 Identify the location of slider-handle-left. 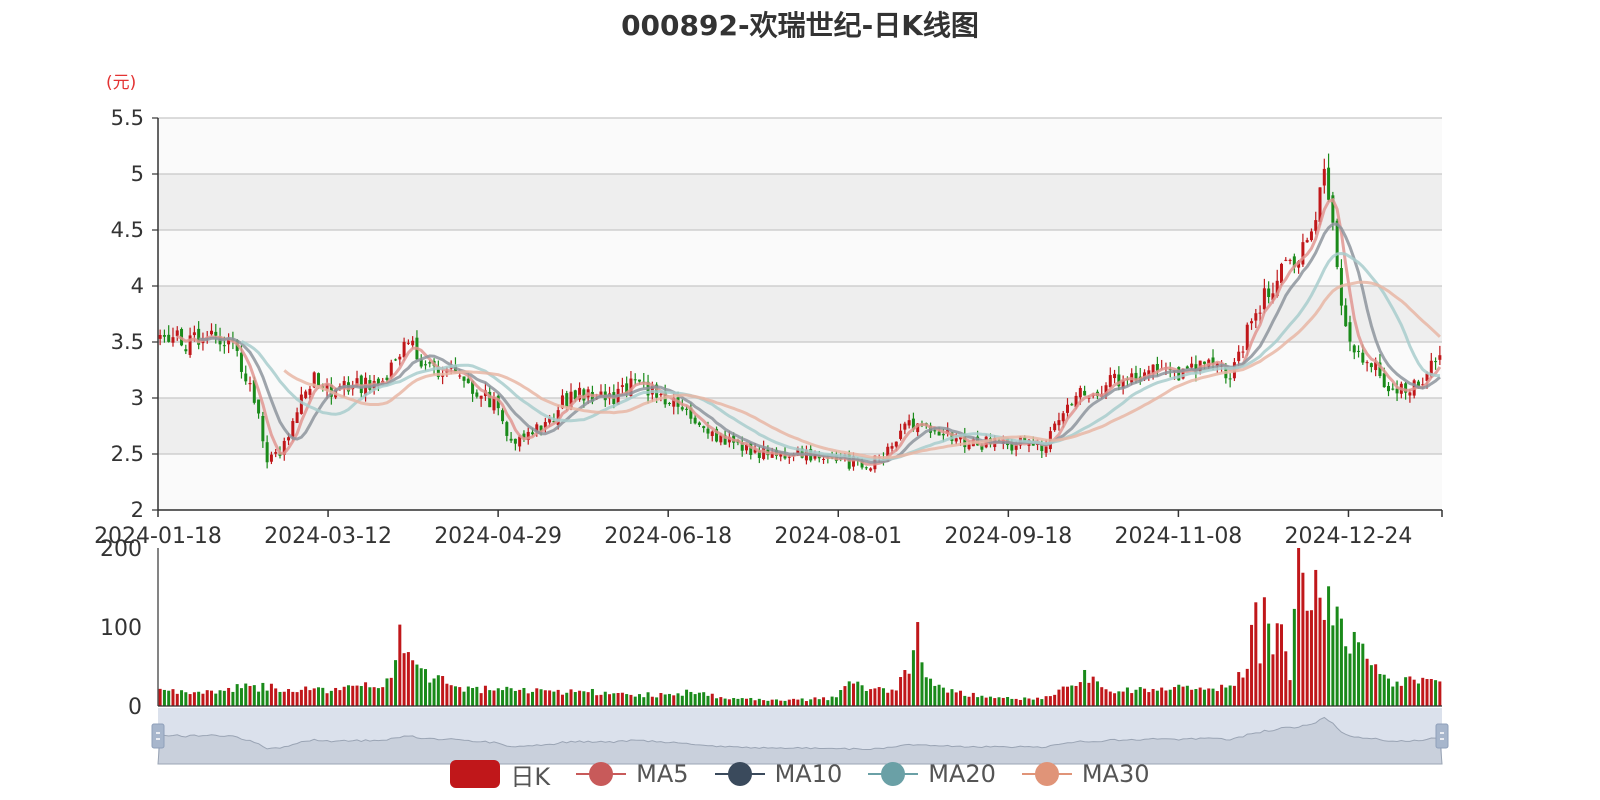
(158, 736).